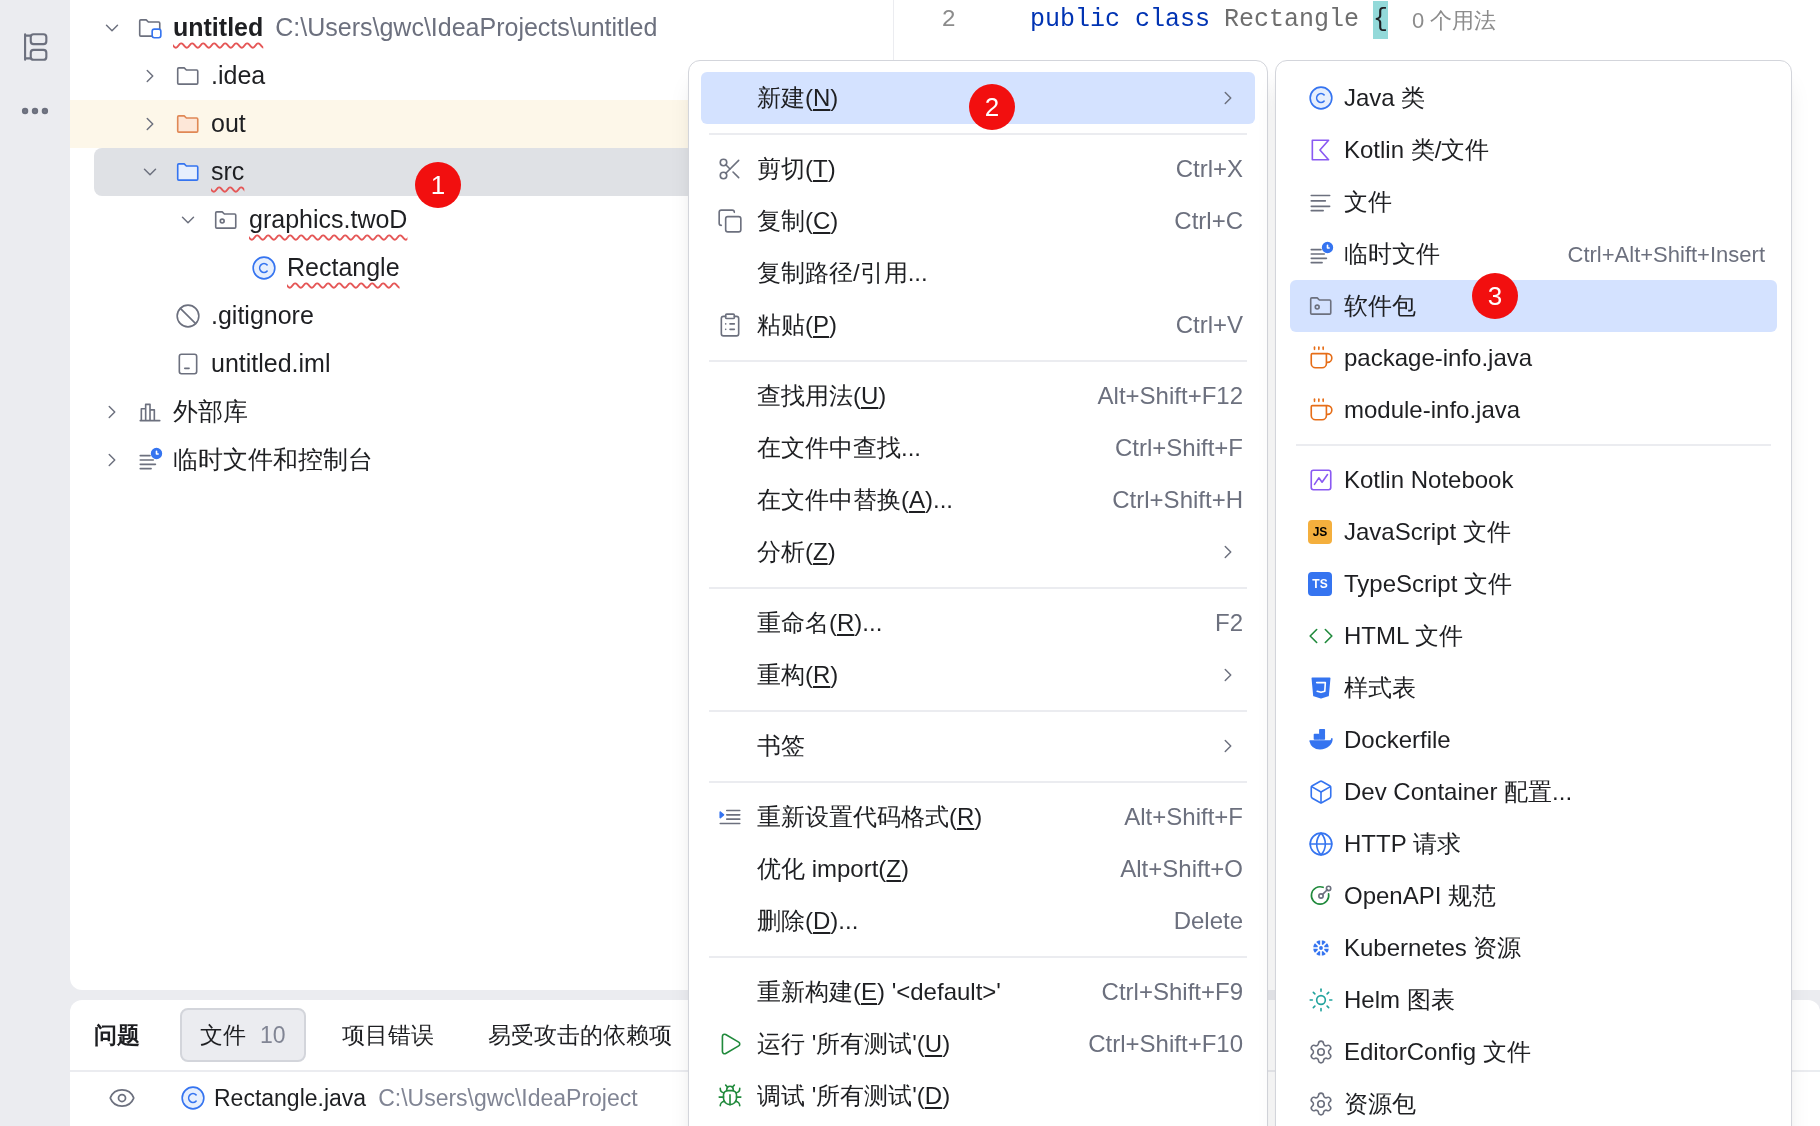 This screenshot has width=1820, height=1126. I want to click on menu-item: 重命名(R)... F2, so click(978, 623).